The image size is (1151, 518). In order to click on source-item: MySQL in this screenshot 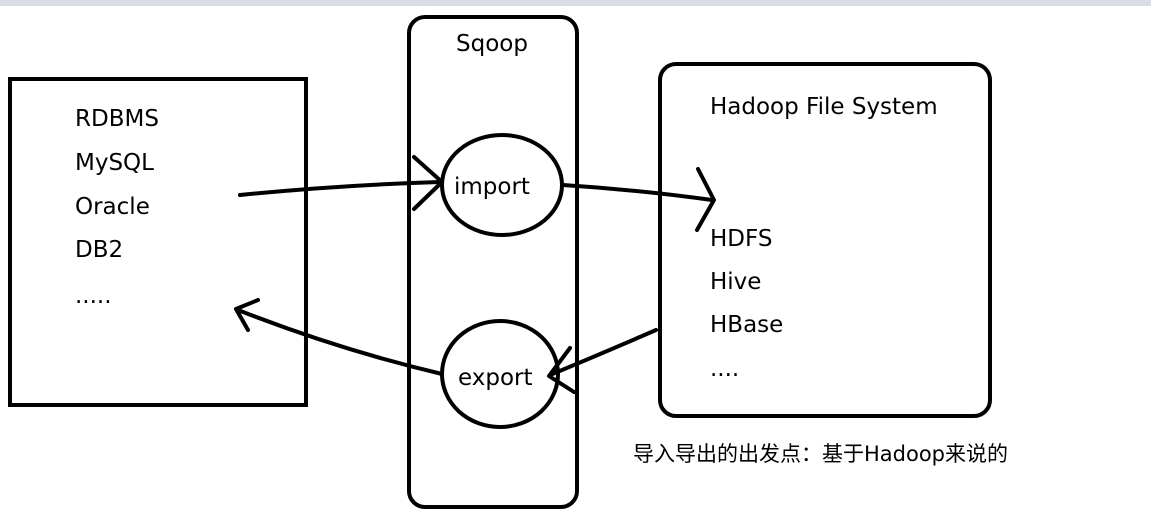, I will do `click(114, 163)`.